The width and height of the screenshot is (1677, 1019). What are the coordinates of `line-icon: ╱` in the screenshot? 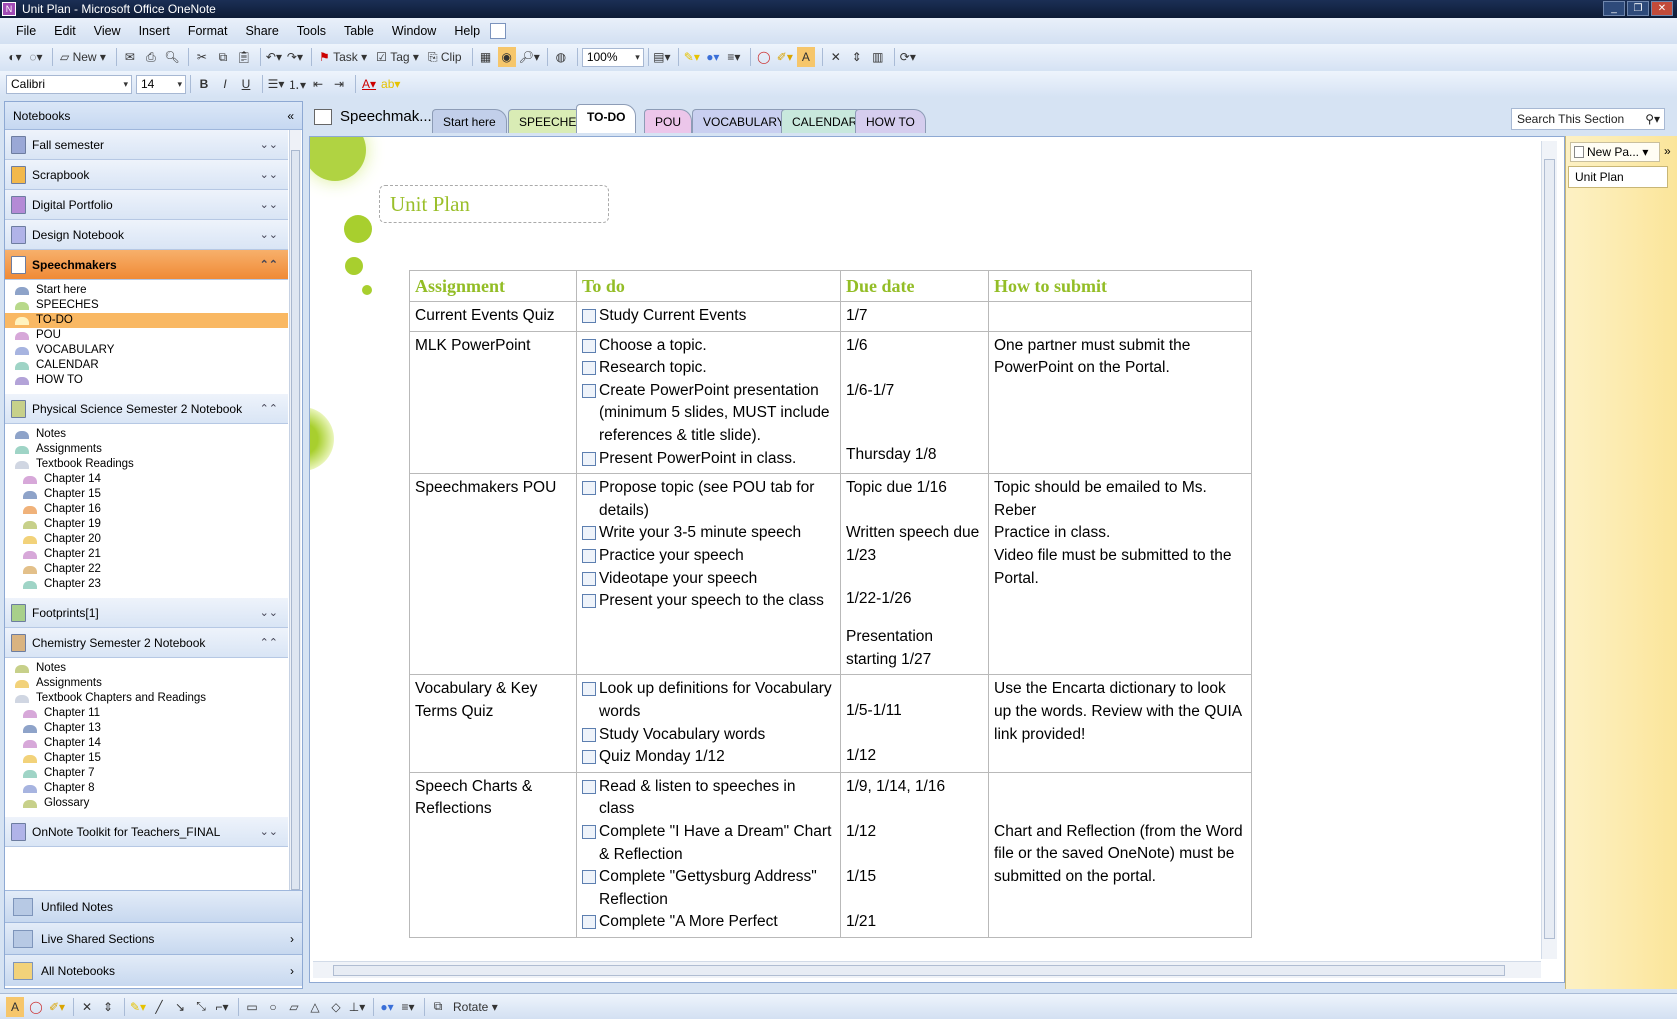 It's located at (159, 1007).